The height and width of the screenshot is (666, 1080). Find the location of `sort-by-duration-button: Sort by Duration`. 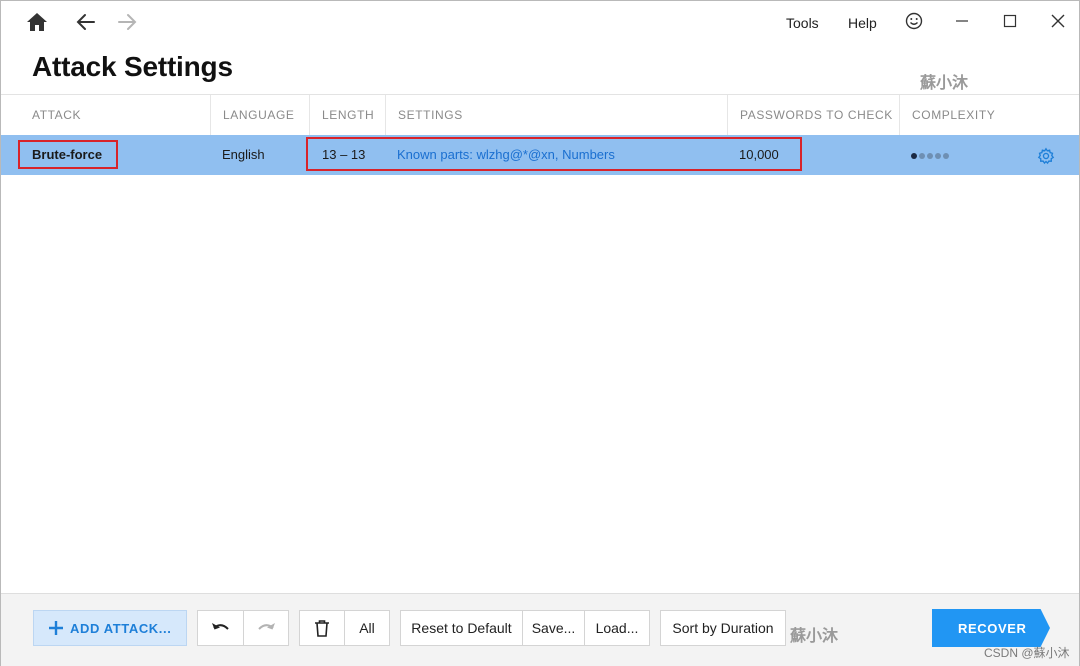

sort-by-duration-button: Sort by Duration is located at coordinates (723, 628).